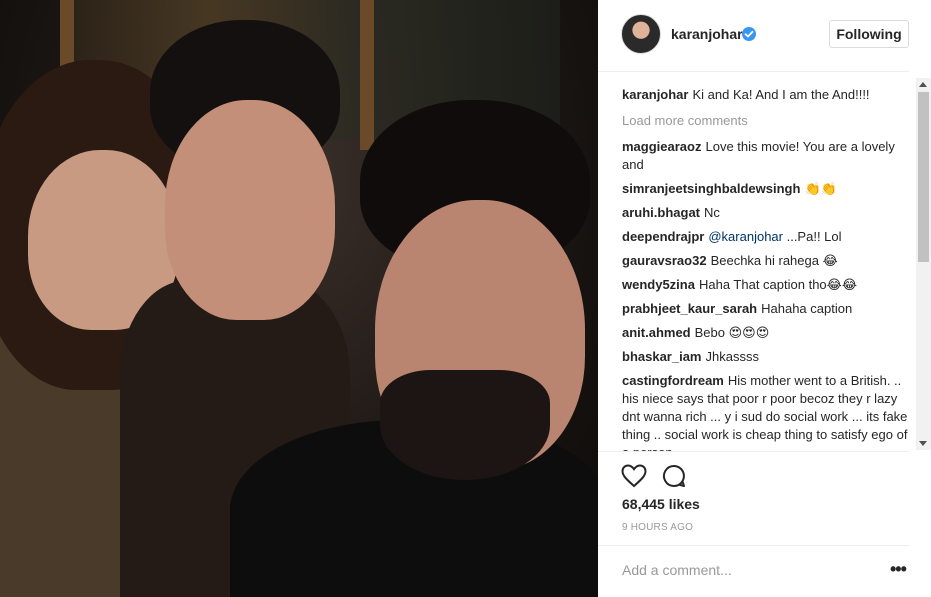 The width and height of the screenshot is (931, 597). What do you see at coordinates (656, 332) in the screenshot?
I see `comment-username: anit.ahmed` at bounding box center [656, 332].